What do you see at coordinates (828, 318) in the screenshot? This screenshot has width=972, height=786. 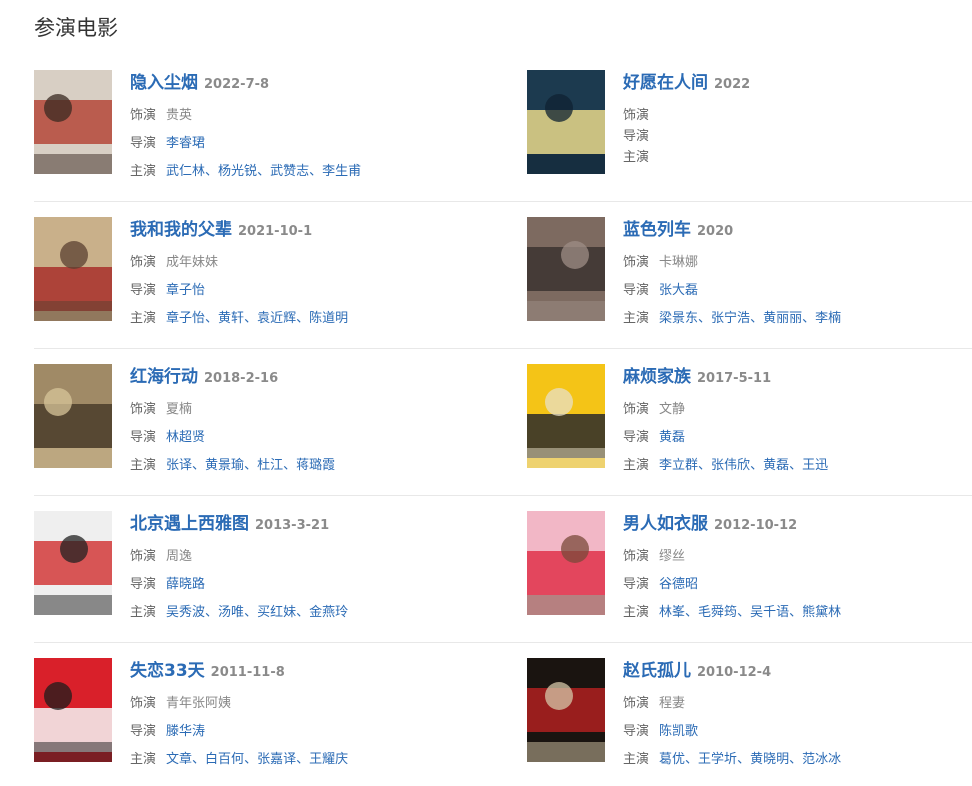 I see `cast-member-link: 李楠` at bounding box center [828, 318].